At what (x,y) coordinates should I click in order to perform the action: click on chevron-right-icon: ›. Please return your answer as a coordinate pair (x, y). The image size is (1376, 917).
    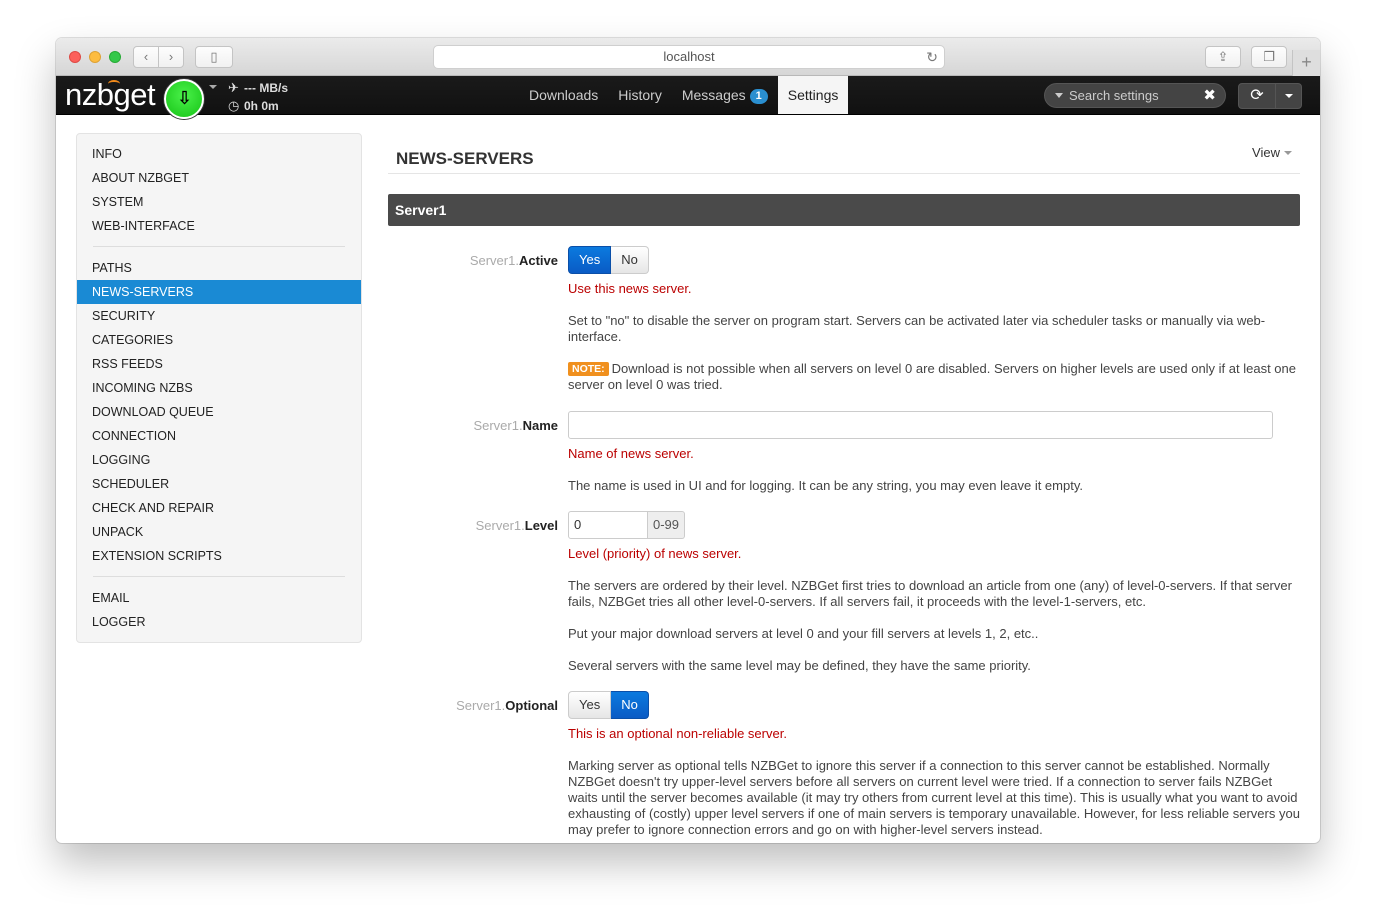
    Looking at the image, I should click on (171, 56).